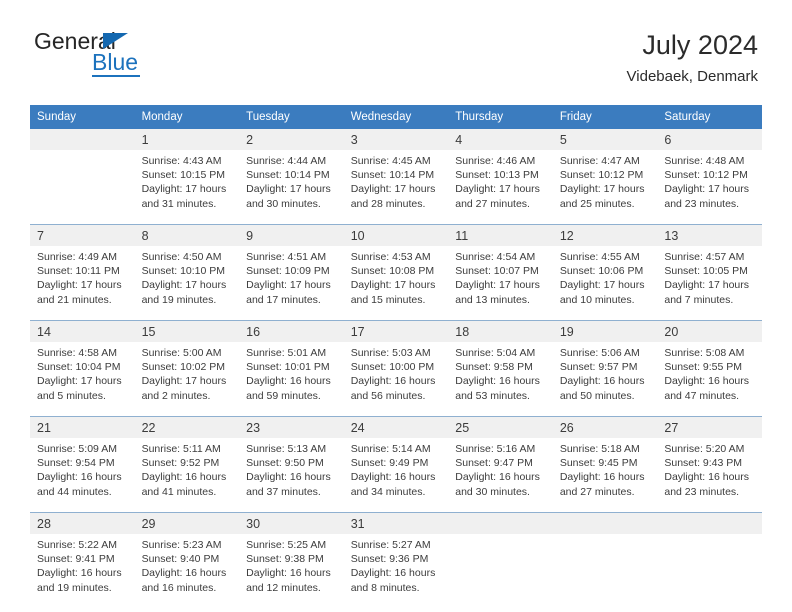  I want to click on logo-text-blue: Blue, so click(115, 62).